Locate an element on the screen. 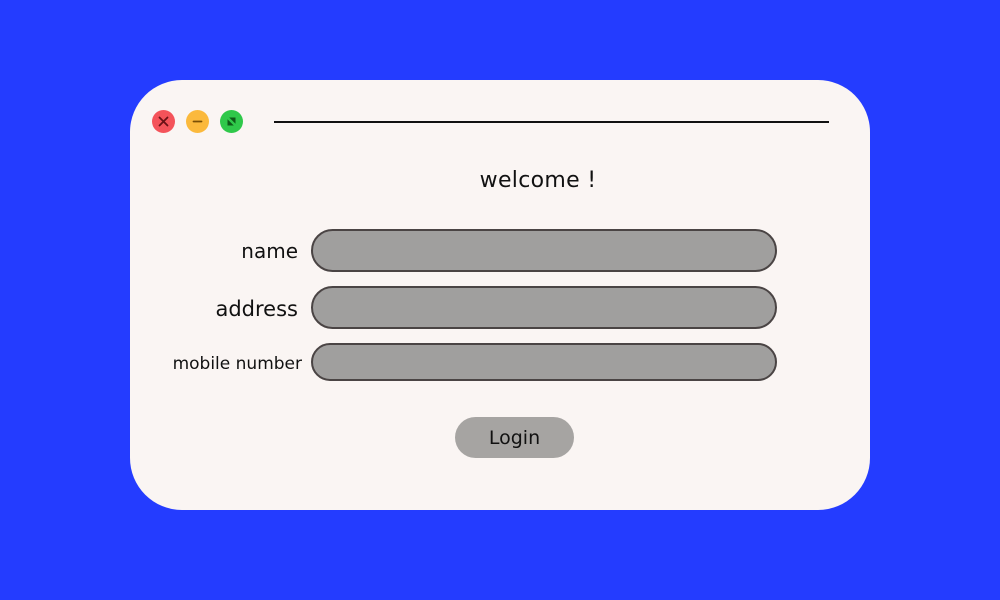 This screenshot has height=600, width=1000. maximize-button is located at coordinates (231, 121).